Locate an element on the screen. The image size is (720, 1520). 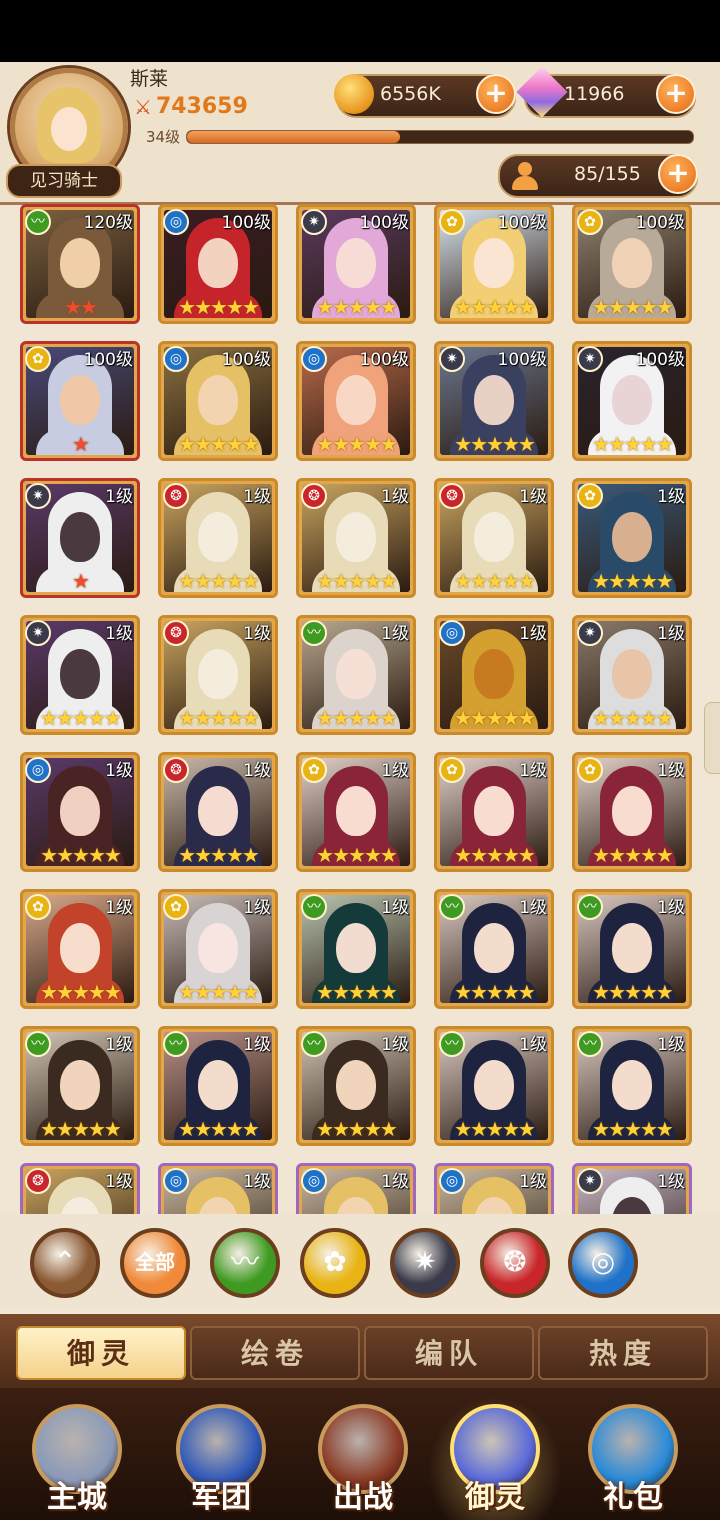
filter-wind-button: 〰 is located at coordinates (245, 1263).